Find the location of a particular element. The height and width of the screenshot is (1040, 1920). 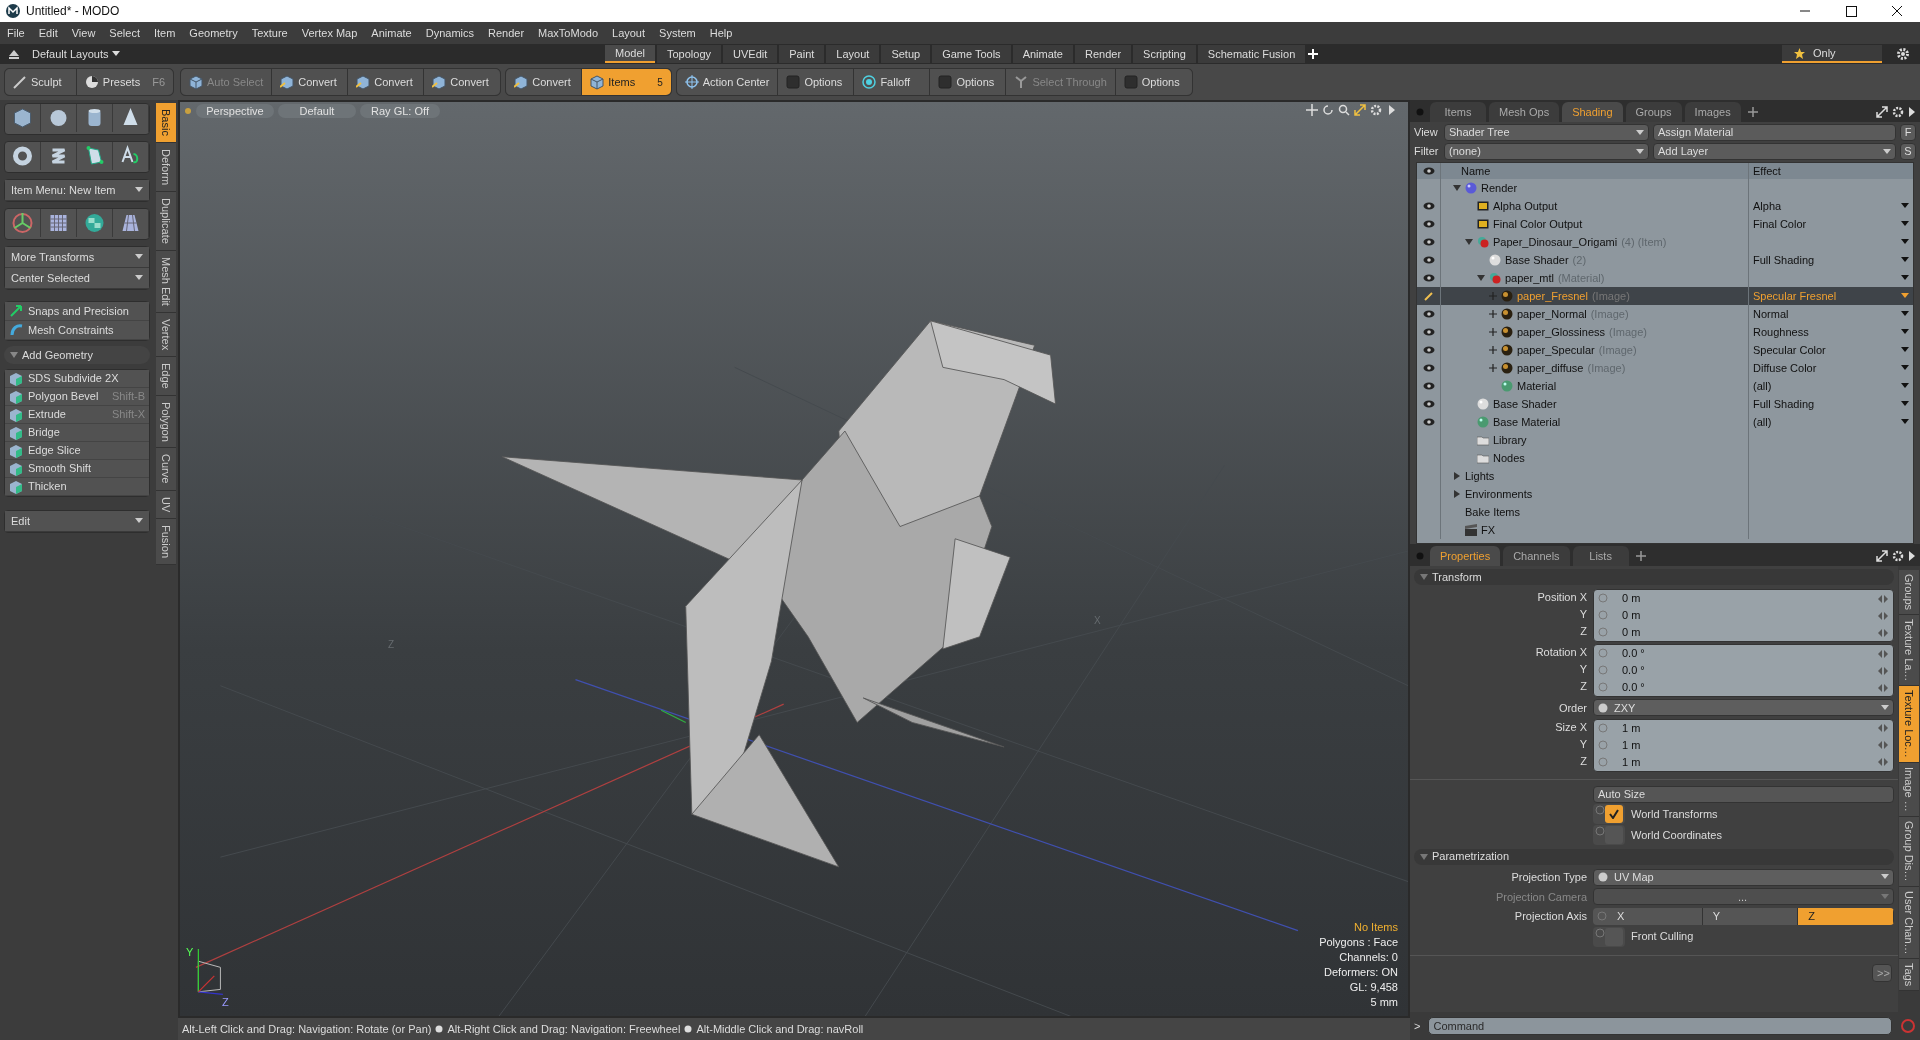

layout-tab: Setup is located at coordinates (906, 54).